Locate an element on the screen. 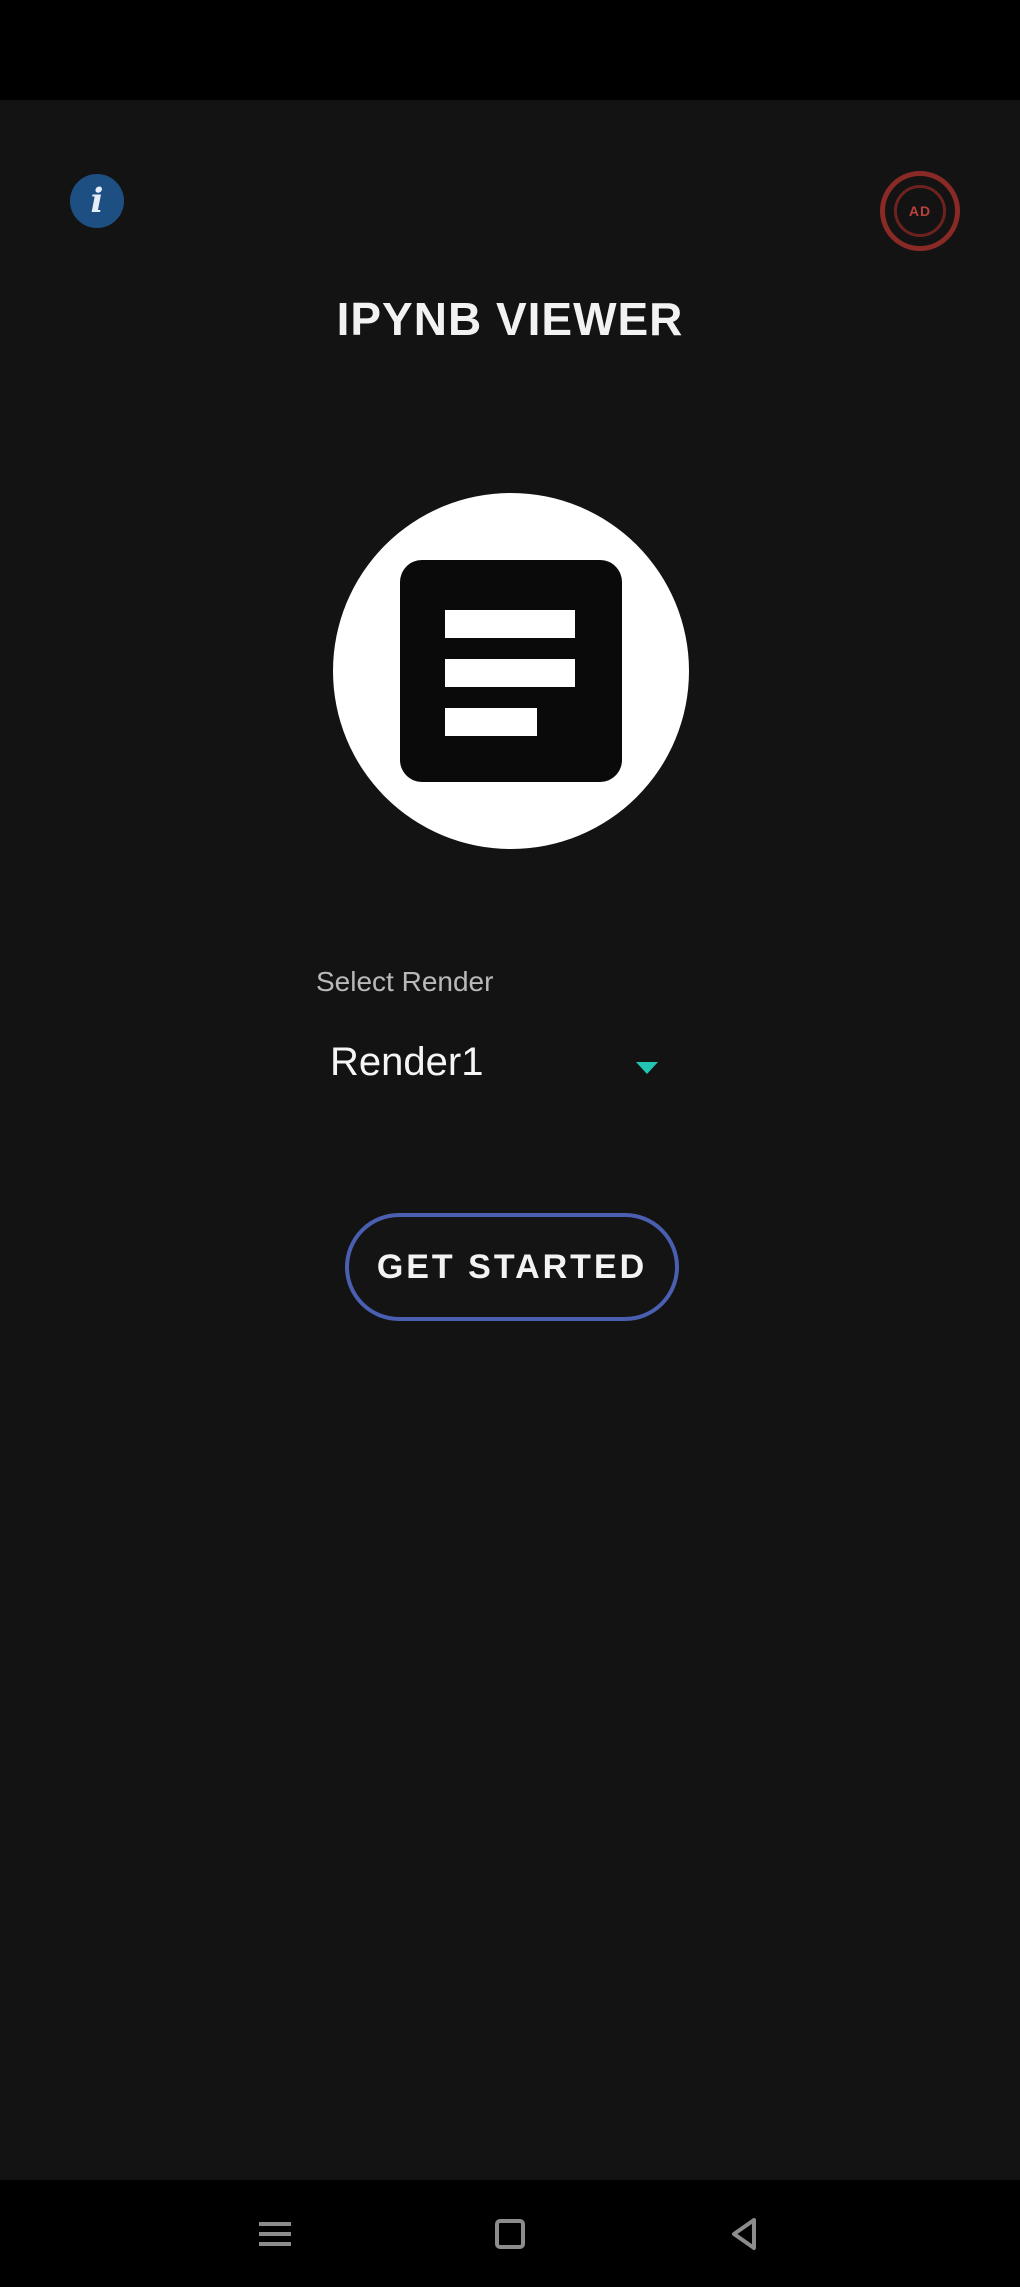  app-title: IPYNB VIEWER is located at coordinates (510, 319).